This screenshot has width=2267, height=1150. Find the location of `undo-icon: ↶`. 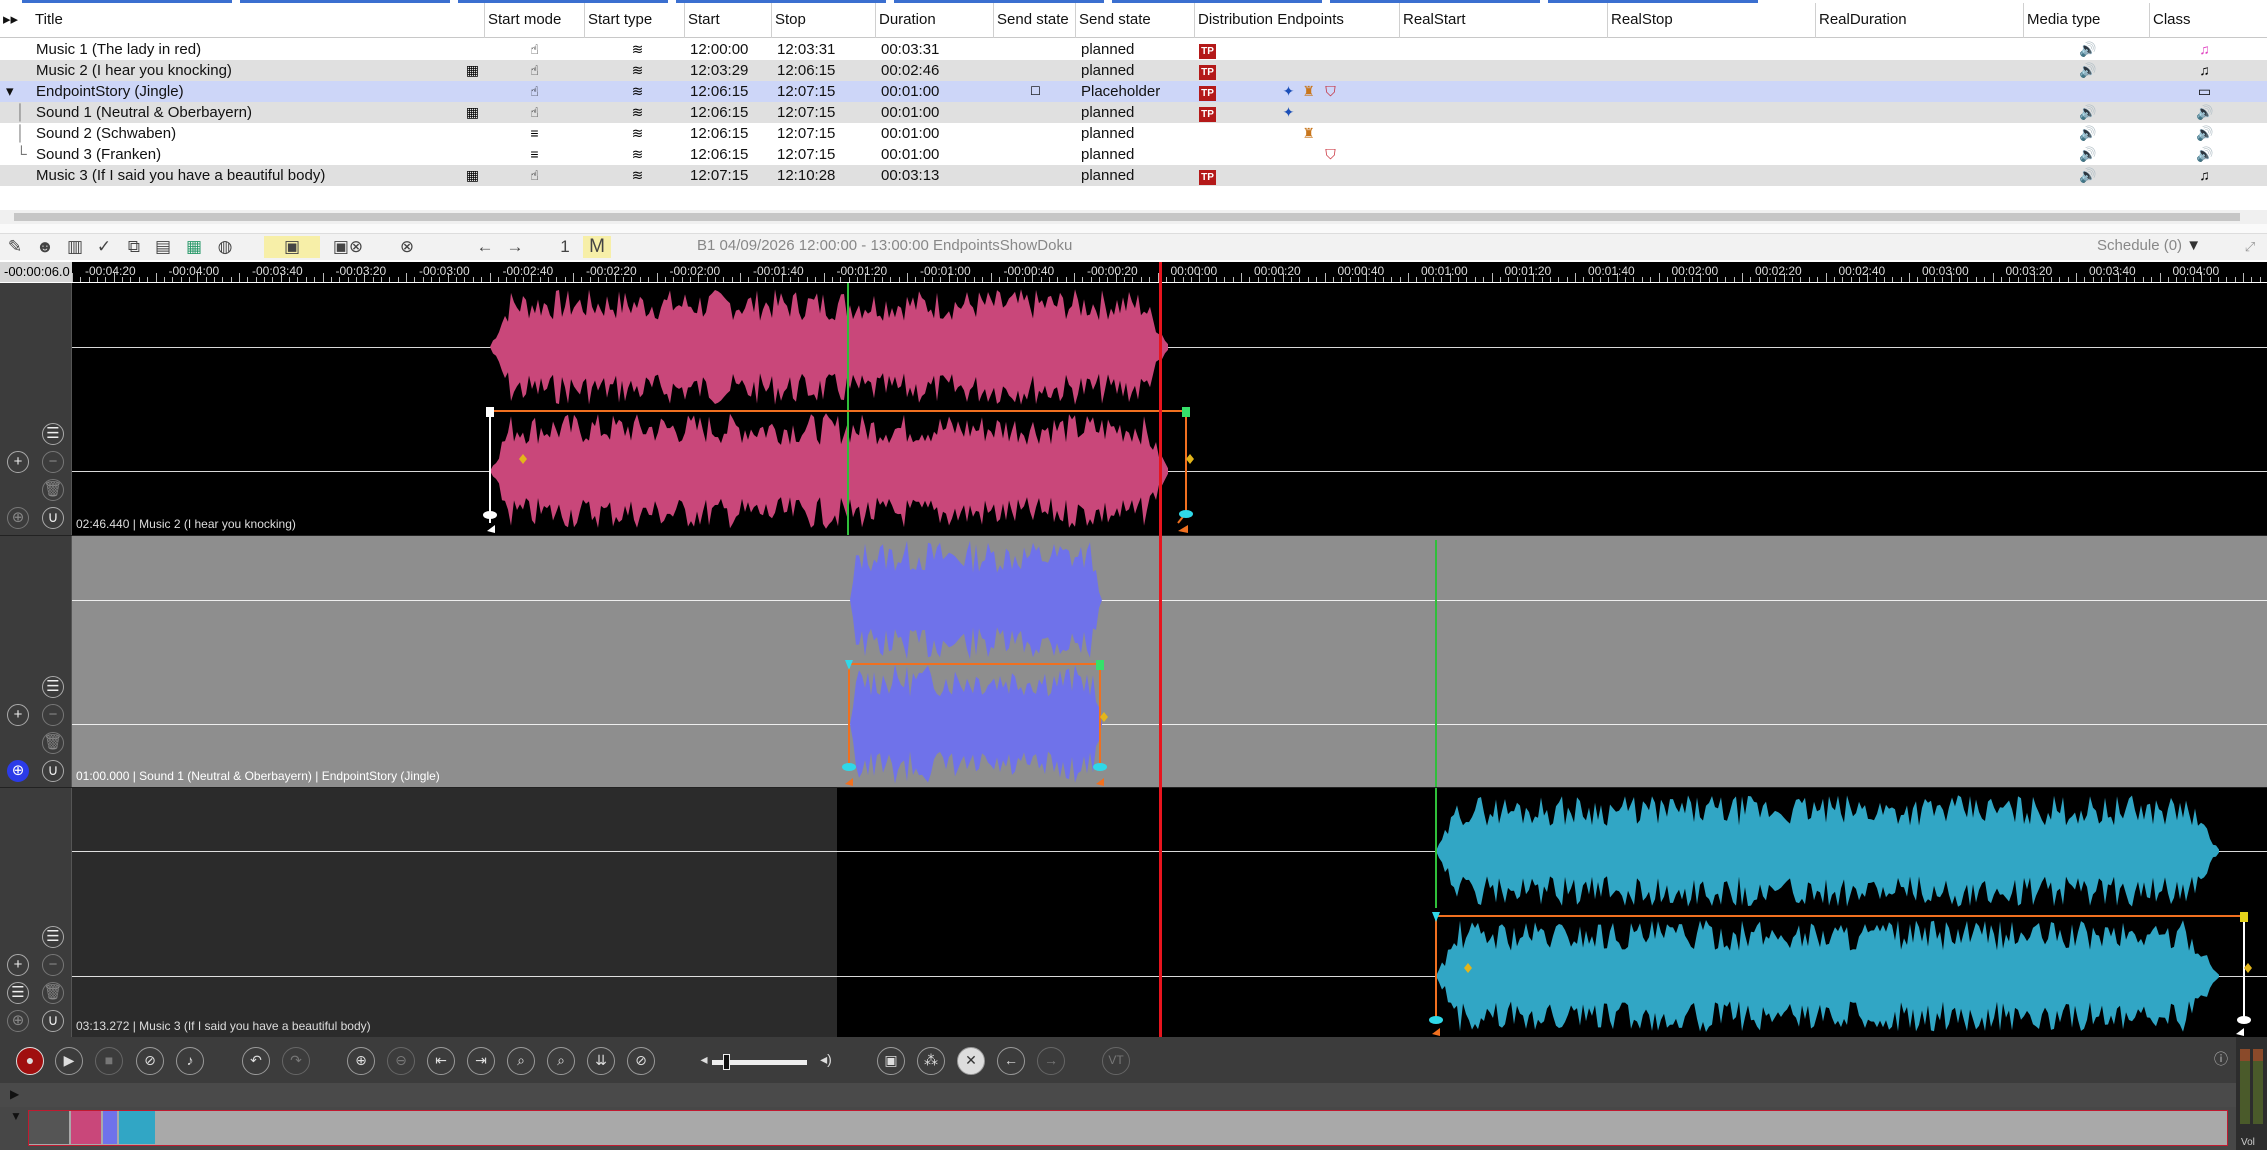

undo-icon: ↶ is located at coordinates (256, 1061).